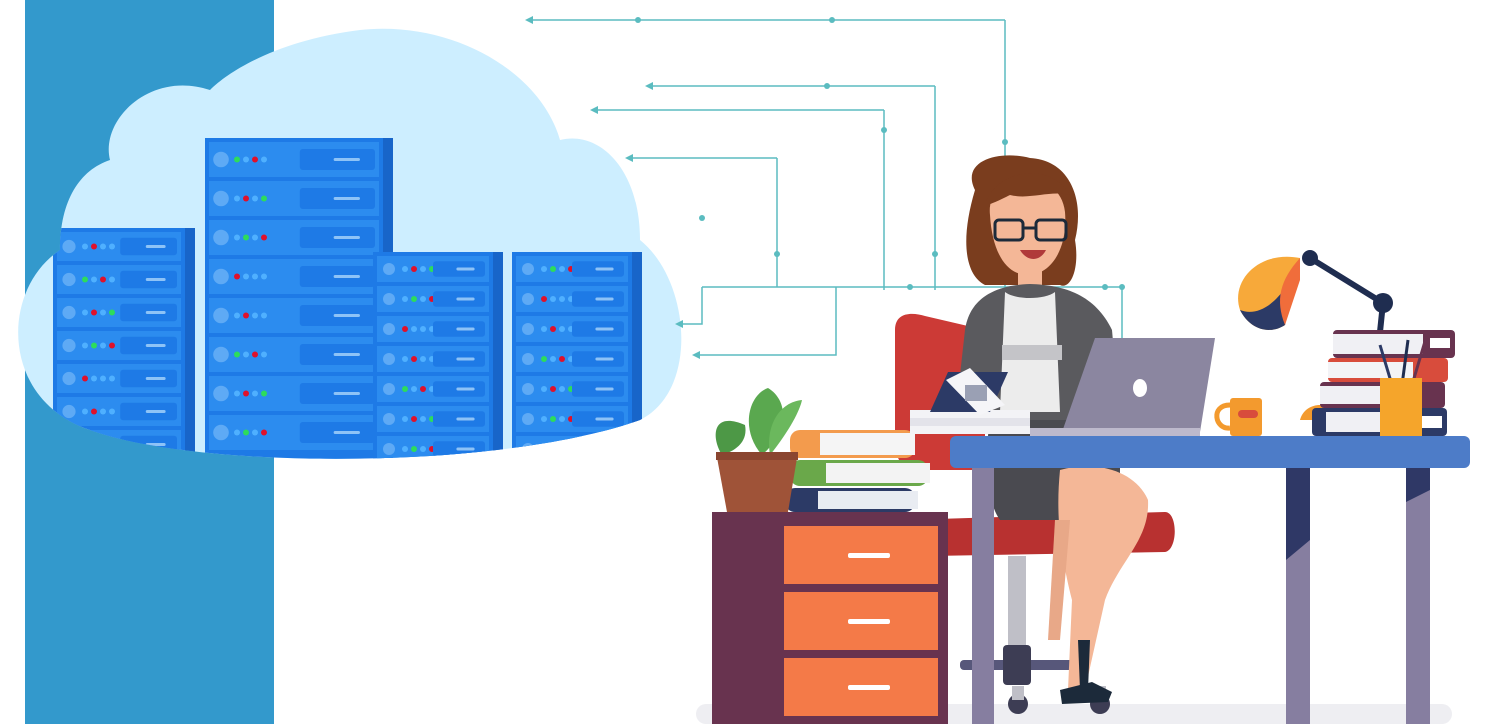 Image resolution: width=1497 pixels, height=724 pixels. What do you see at coordinates (1238, 417) in the screenshot?
I see `coffee-mug-icon` at bounding box center [1238, 417].